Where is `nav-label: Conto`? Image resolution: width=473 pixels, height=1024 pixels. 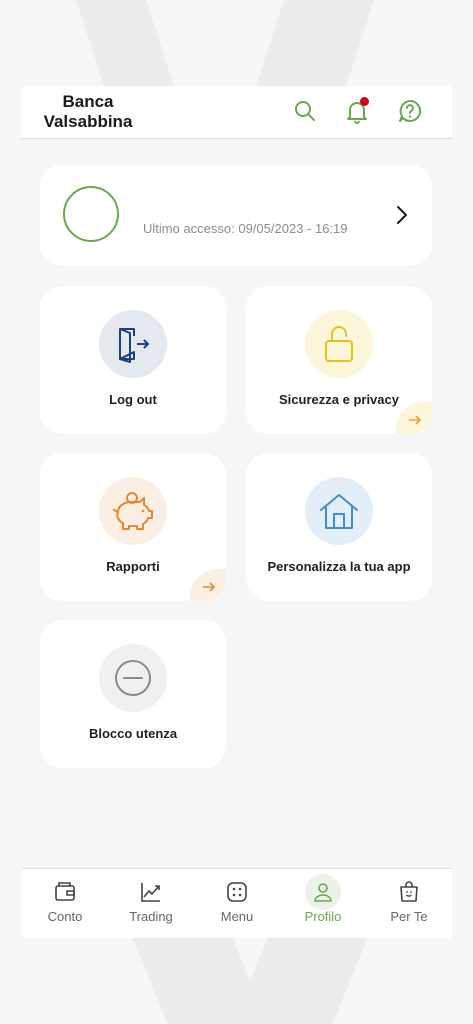 nav-label: Conto is located at coordinates (65, 916).